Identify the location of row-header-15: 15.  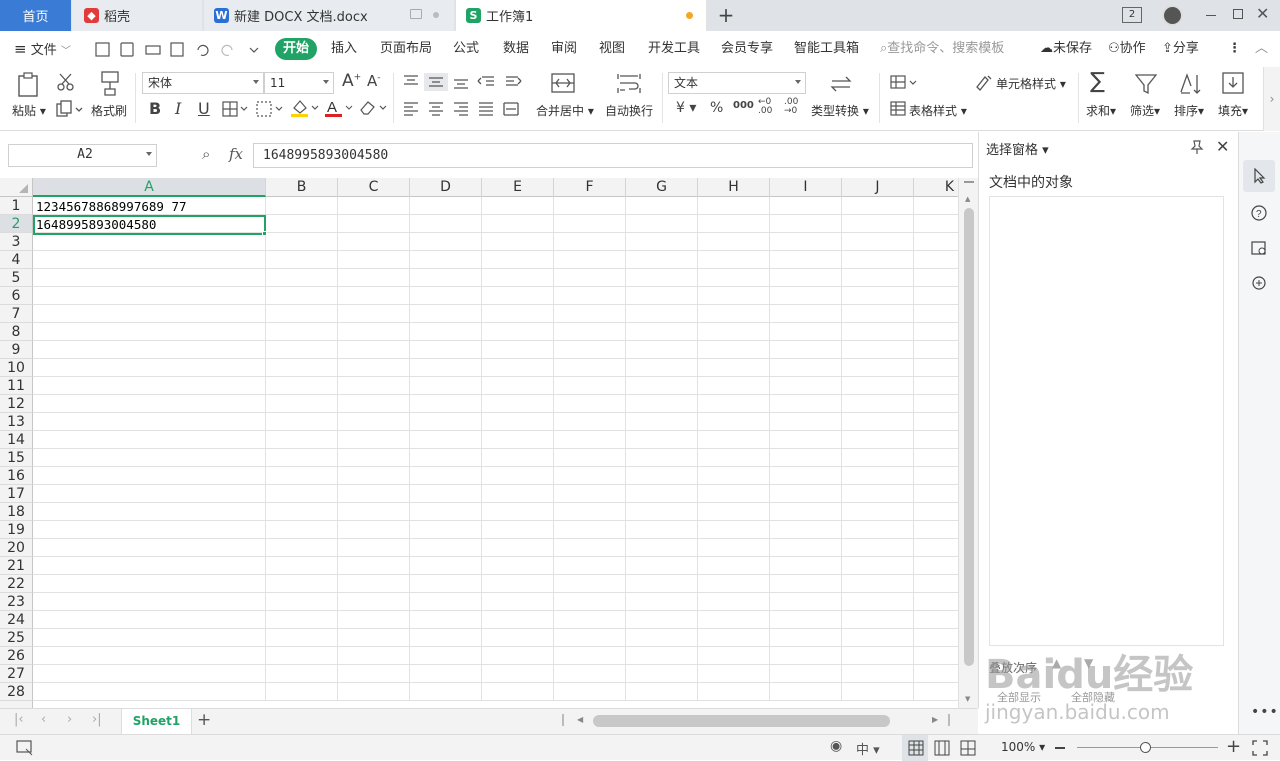
(16, 458).